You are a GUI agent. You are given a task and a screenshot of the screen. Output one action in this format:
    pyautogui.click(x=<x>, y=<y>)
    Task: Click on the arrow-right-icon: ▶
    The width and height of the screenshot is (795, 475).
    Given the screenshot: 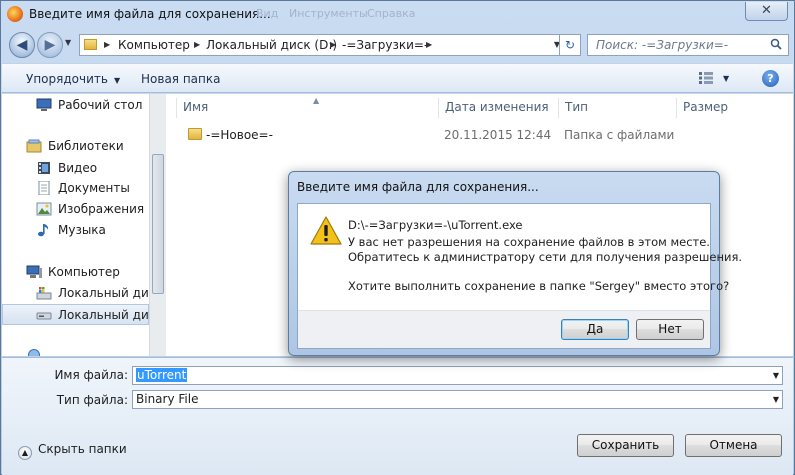 What is the action you would take?
    pyautogui.click(x=50, y=45)
    